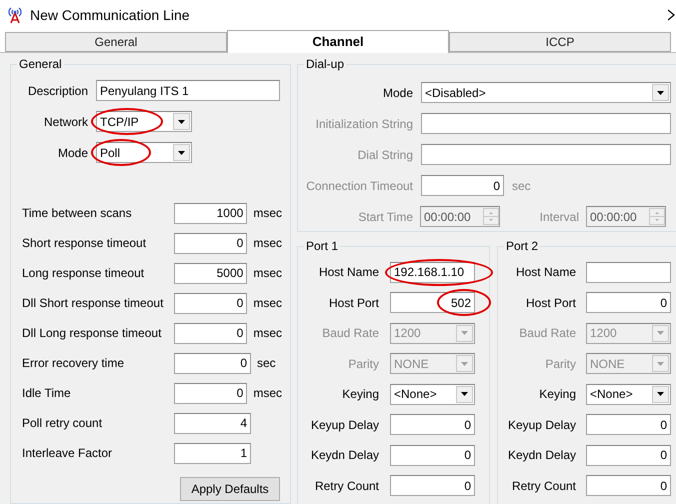 Image resolution: width=676 pixels, height=504 pixels. Describe the element at coordinates (74, 363) in the screenshot. I see `field-label: Error recovery time` at that location.